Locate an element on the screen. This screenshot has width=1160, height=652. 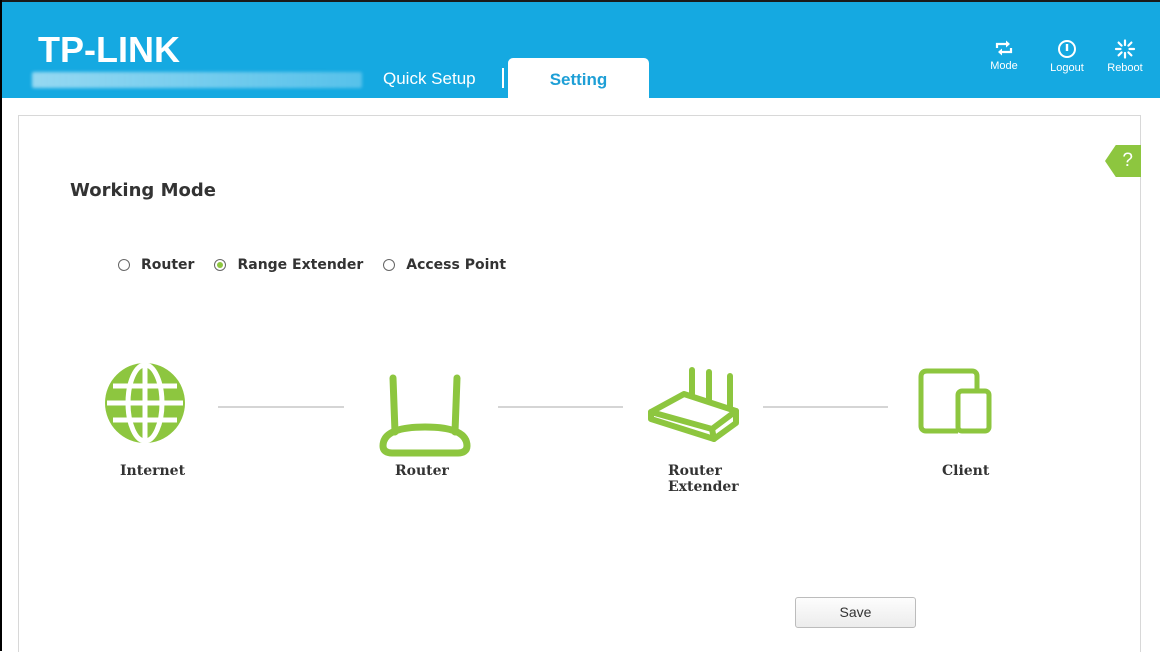
radio-access-point: Access Point is located at coordinates (444, 265).